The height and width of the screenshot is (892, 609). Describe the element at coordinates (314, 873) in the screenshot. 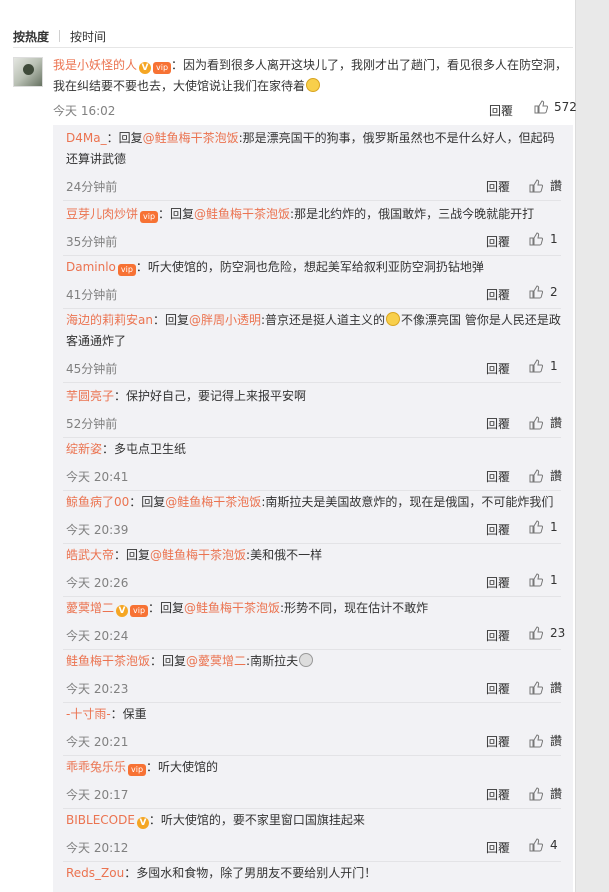

I see `reply-item: Reds_Zou：多囤水和食物，除了男朋友不要给别人开门！` at that location.